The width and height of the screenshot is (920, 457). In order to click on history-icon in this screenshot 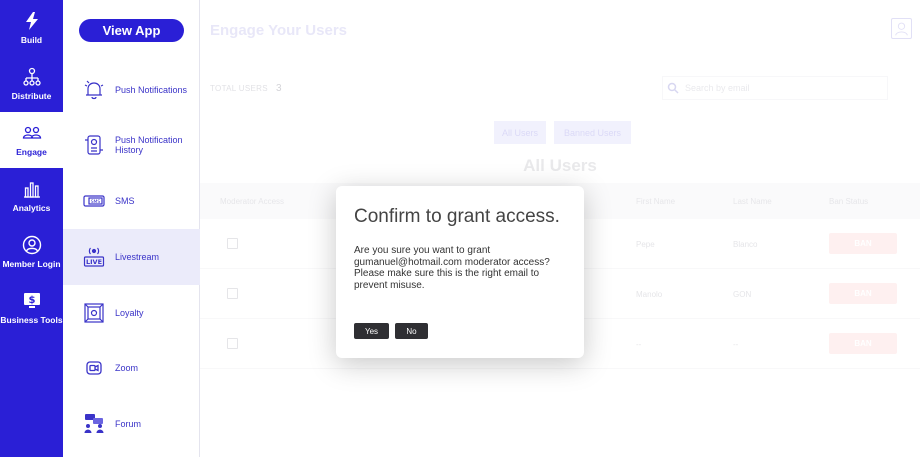, I will do `click(94, 145)`.